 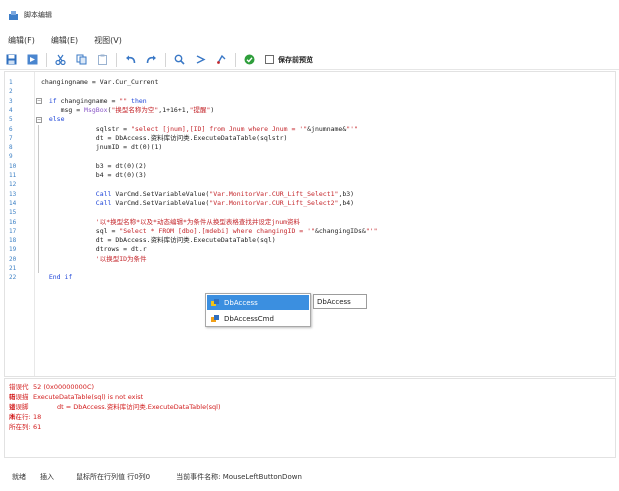 What do you see at coordinates (310, 427) in the screenshot?
I see `error-column-row: 所在列: 61` at bounding box center [310, 427].